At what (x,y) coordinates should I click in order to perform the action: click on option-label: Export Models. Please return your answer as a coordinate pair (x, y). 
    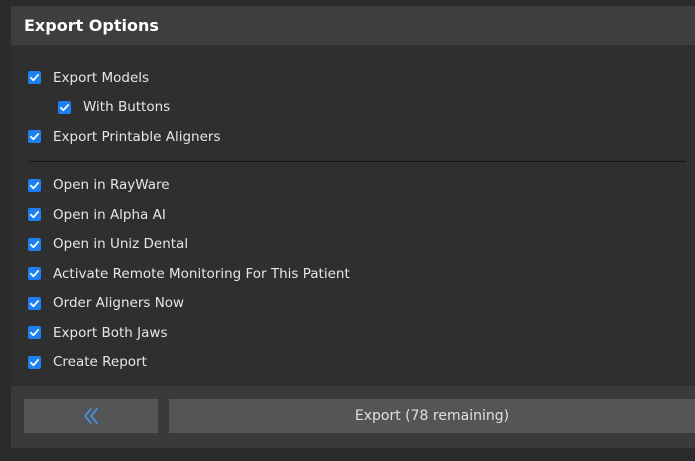
    Looking at the image, I should click on (101, 77).